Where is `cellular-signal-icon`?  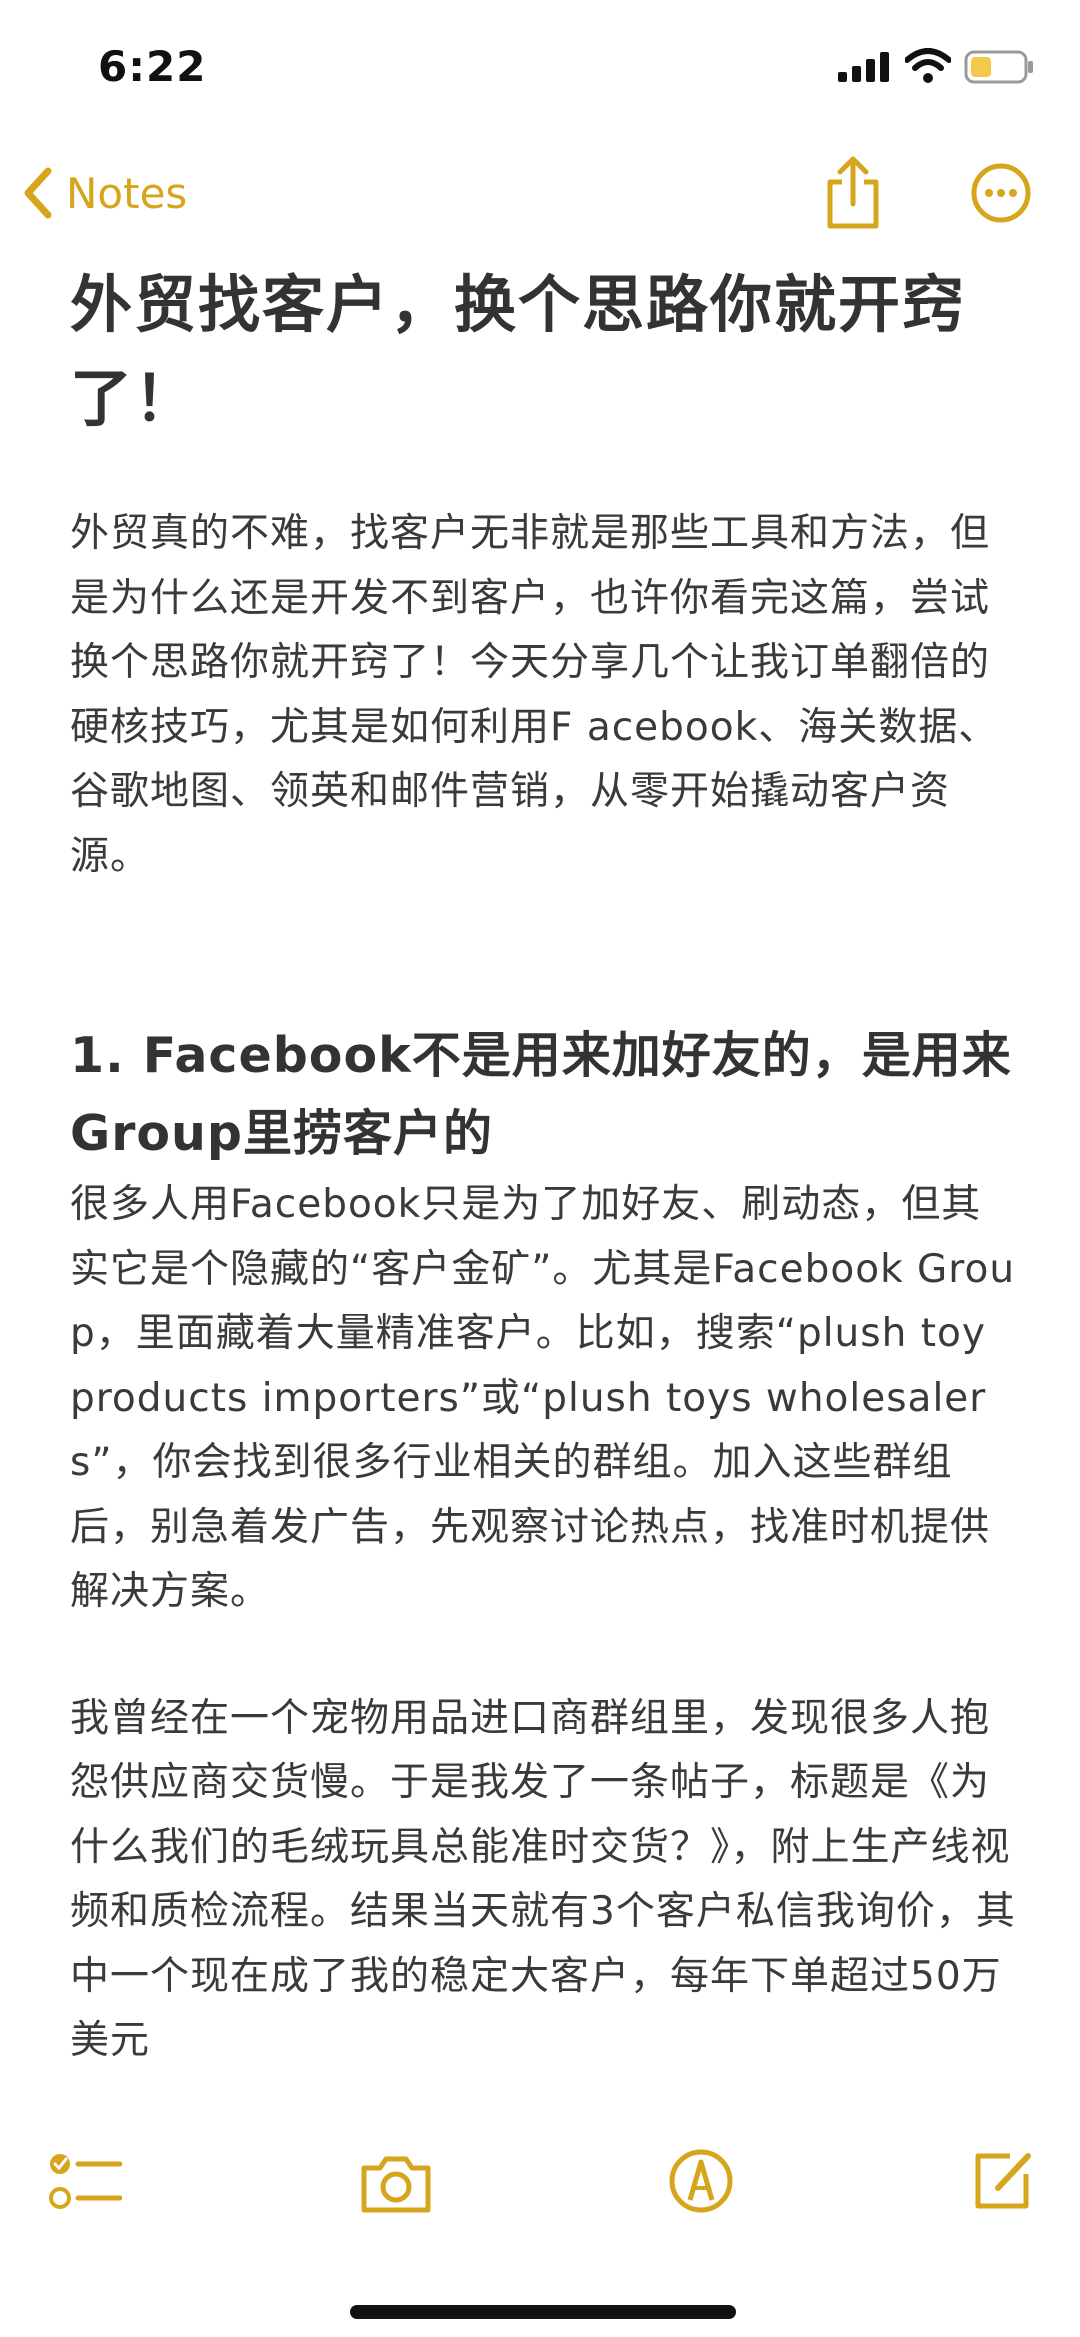 cellular-signal-icon is located at coordinates (863, 67).